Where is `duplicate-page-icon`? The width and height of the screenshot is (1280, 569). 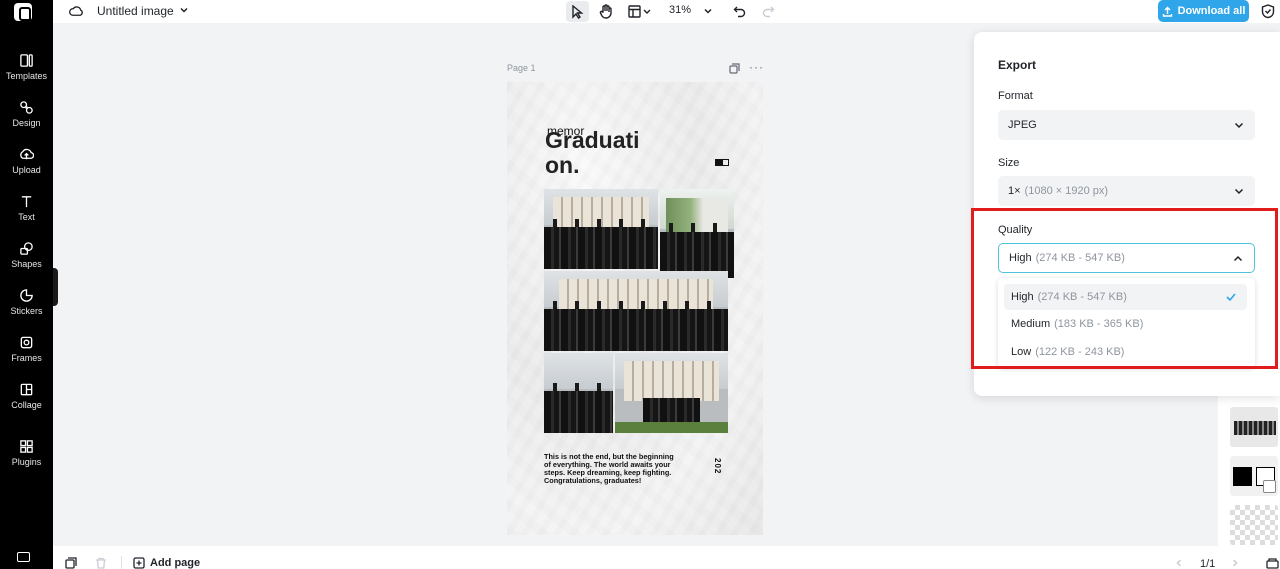 duplicate-page-icon is located at coordinates (734, 68).